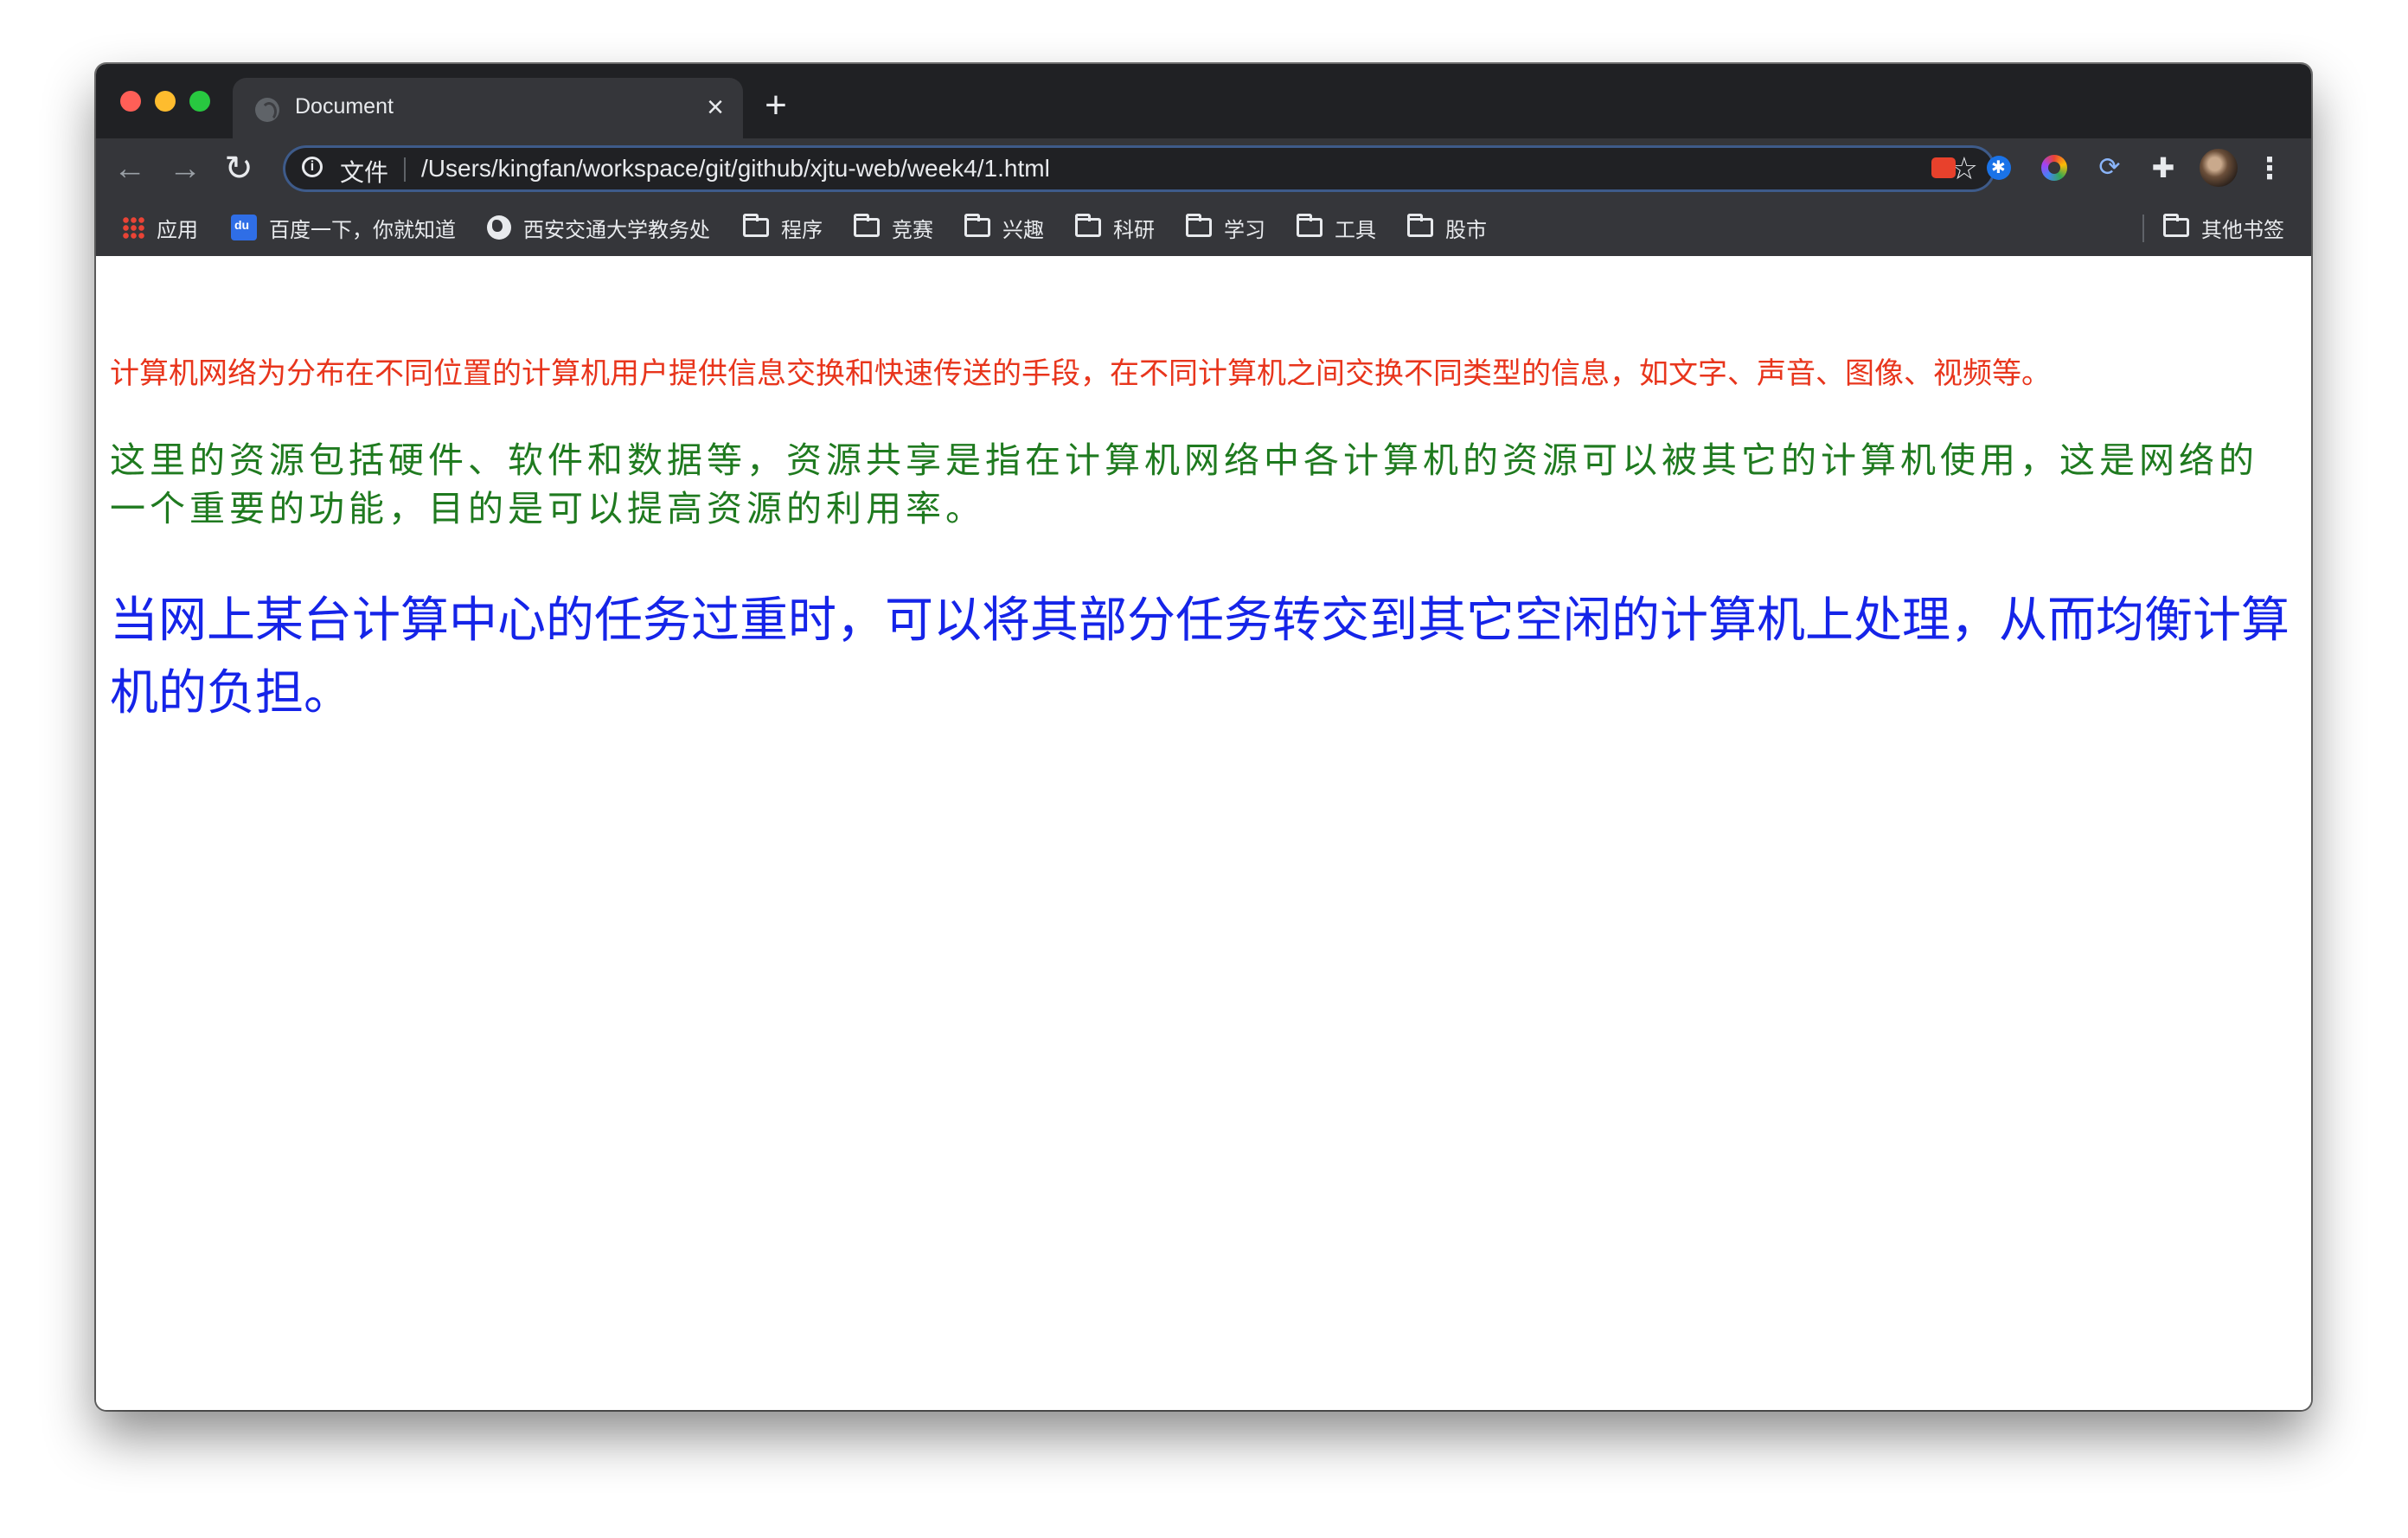 The height and width of the screenshot is (1538, 2408). What do you see at coordinates (1999, 168) in the screenshot?
I see `extension-blue-icon` at bounding box center [1999, 168].